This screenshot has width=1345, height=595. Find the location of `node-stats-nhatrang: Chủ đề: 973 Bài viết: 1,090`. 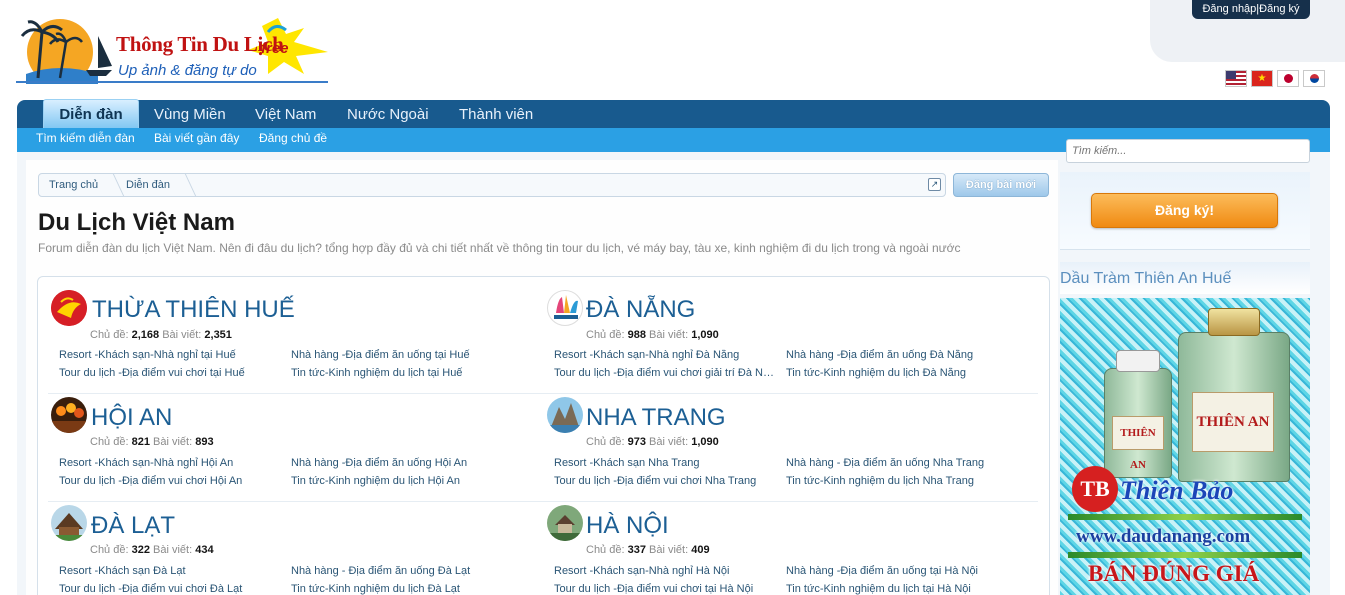

node-stats-nhatrang: Chủ đề: 973 Bài viết: 1,090 is located at coordinates (652, 442).